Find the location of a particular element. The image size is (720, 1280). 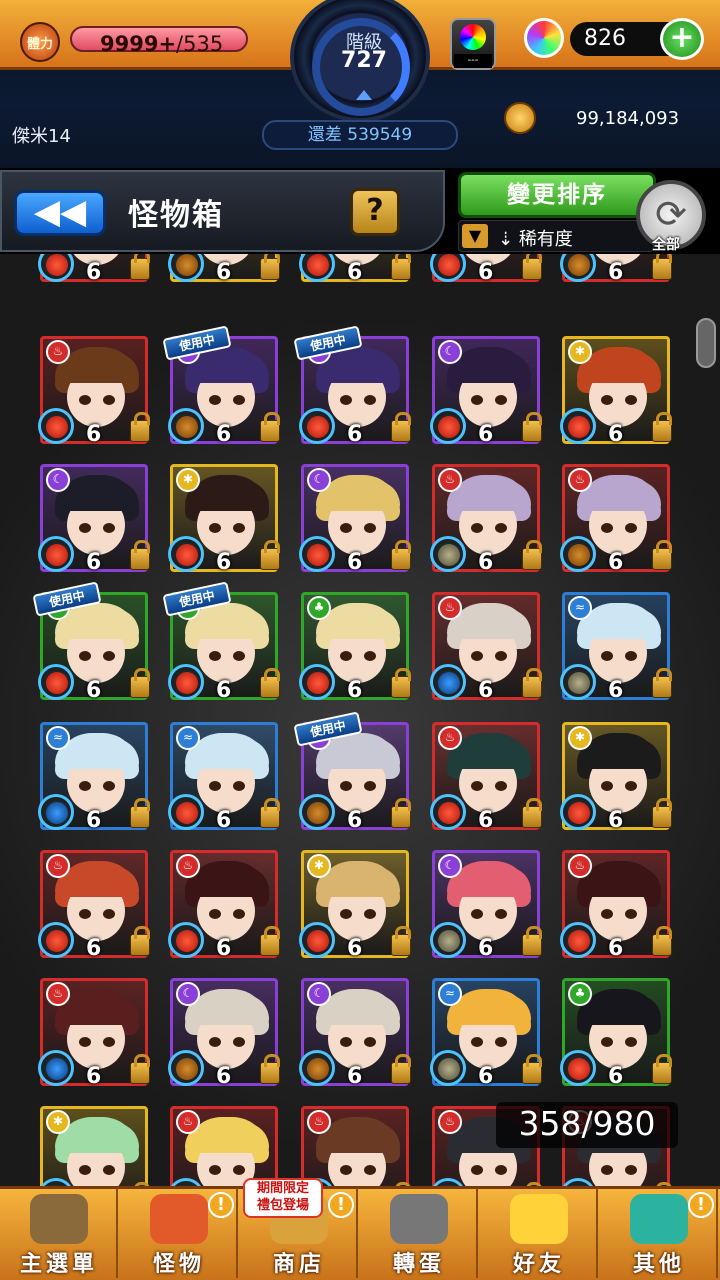

filter-all-label: 全部 is located at coordinates (666, 245).